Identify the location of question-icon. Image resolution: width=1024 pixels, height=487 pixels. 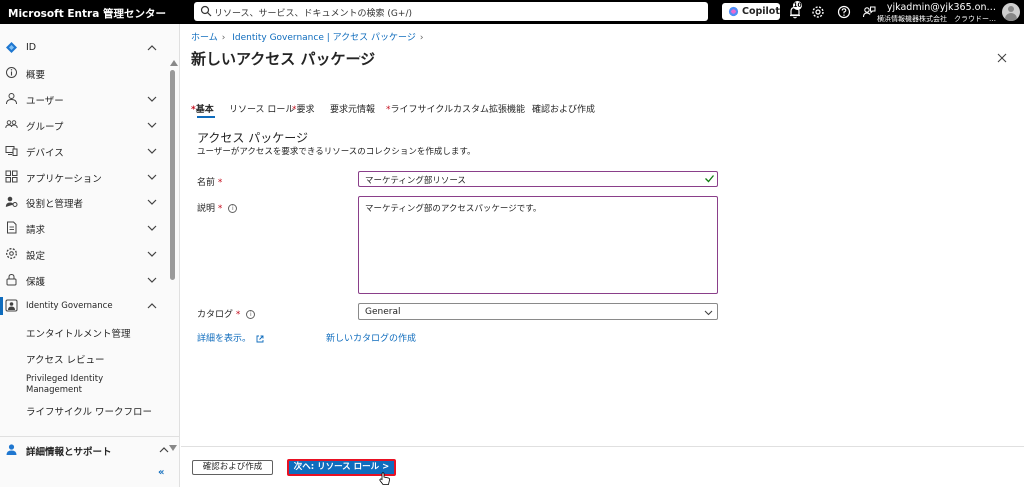
(844, 12).